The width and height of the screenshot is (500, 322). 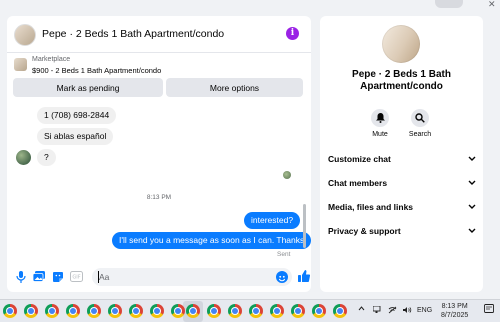 I want to click on search-label: Search, so click(x=420, y=134).